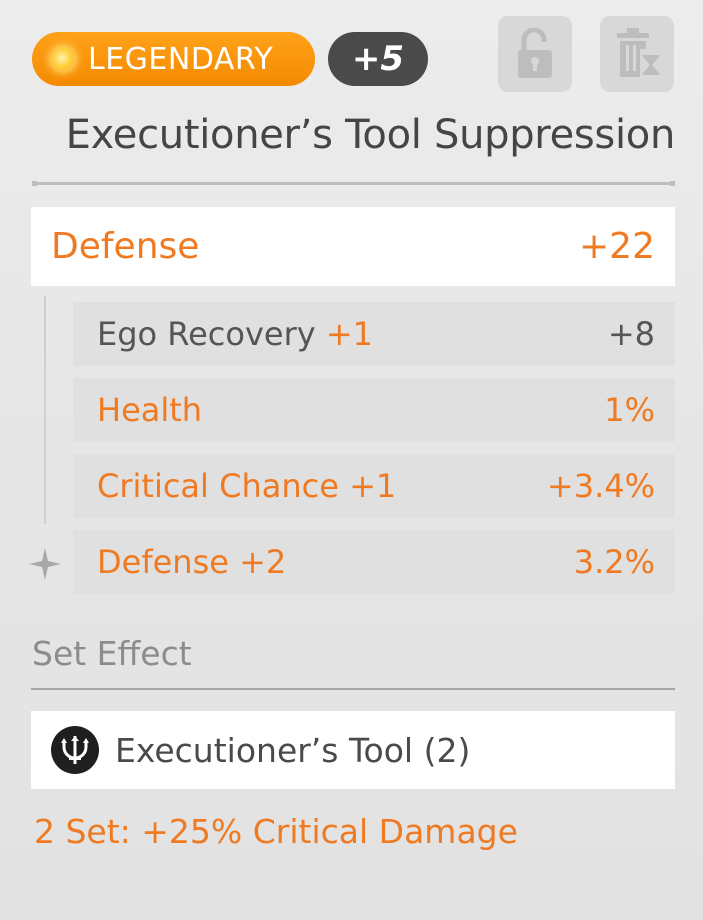 Image resolution: width=703 pixels, height=920 pixels. I want to click on substat-value: 1%, so click(629, 410).